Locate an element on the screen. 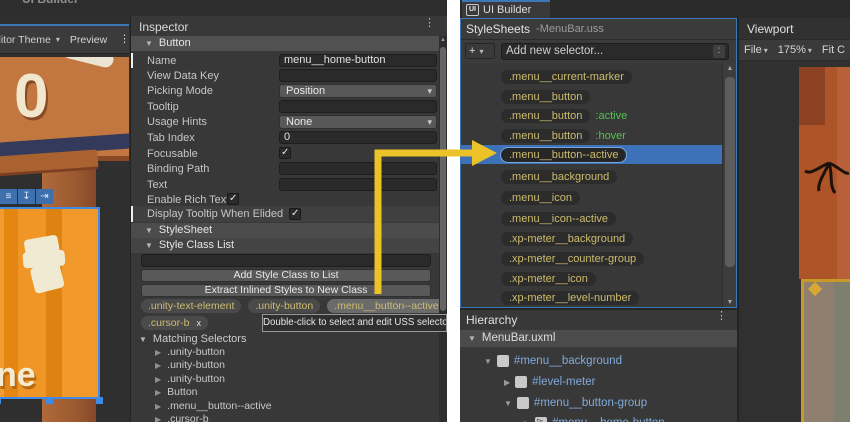 The width and height of the screenshot is (850, 422). tab-bar: UI UI Builder is located at coordinates (655, 9).